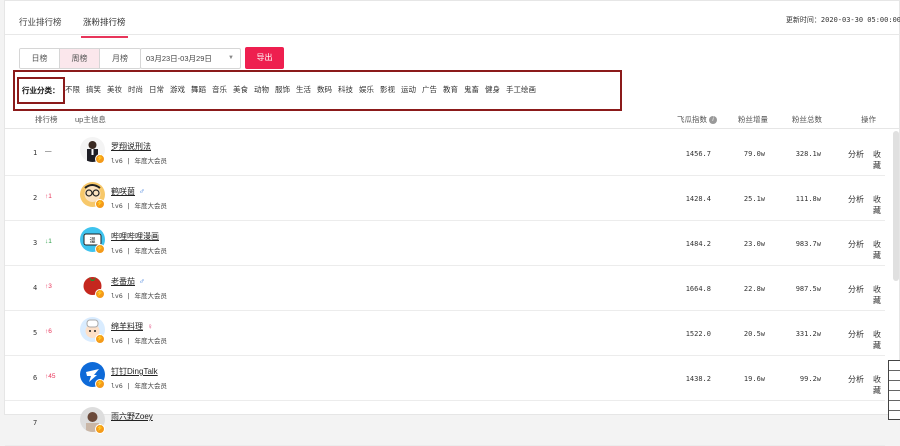 This screenshot has width=900, height=446. What do you see at coordinates (35, 288) in the screenshot?
I see `rank-number: 4` at bounding box center [35, 288].